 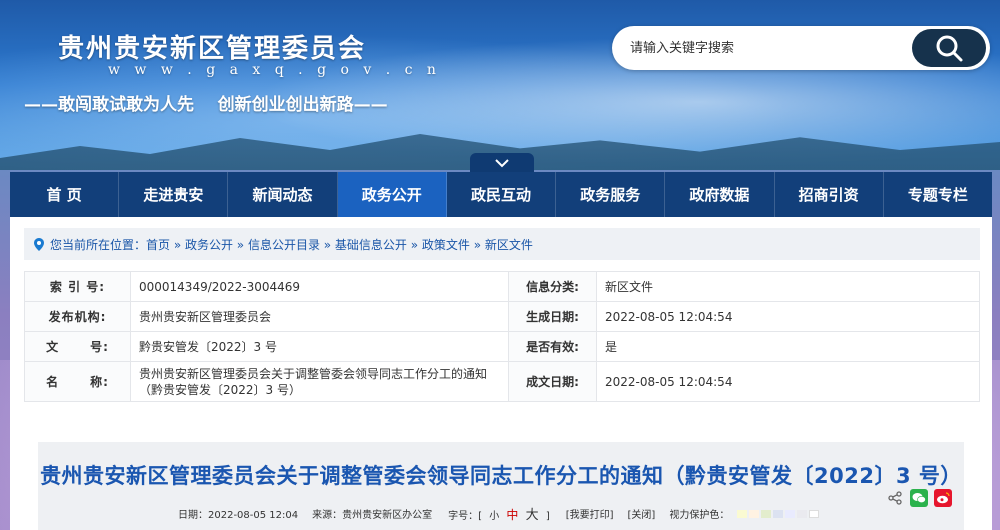 I want to click on print-link: [我要打印], so click(x=590, y=513).